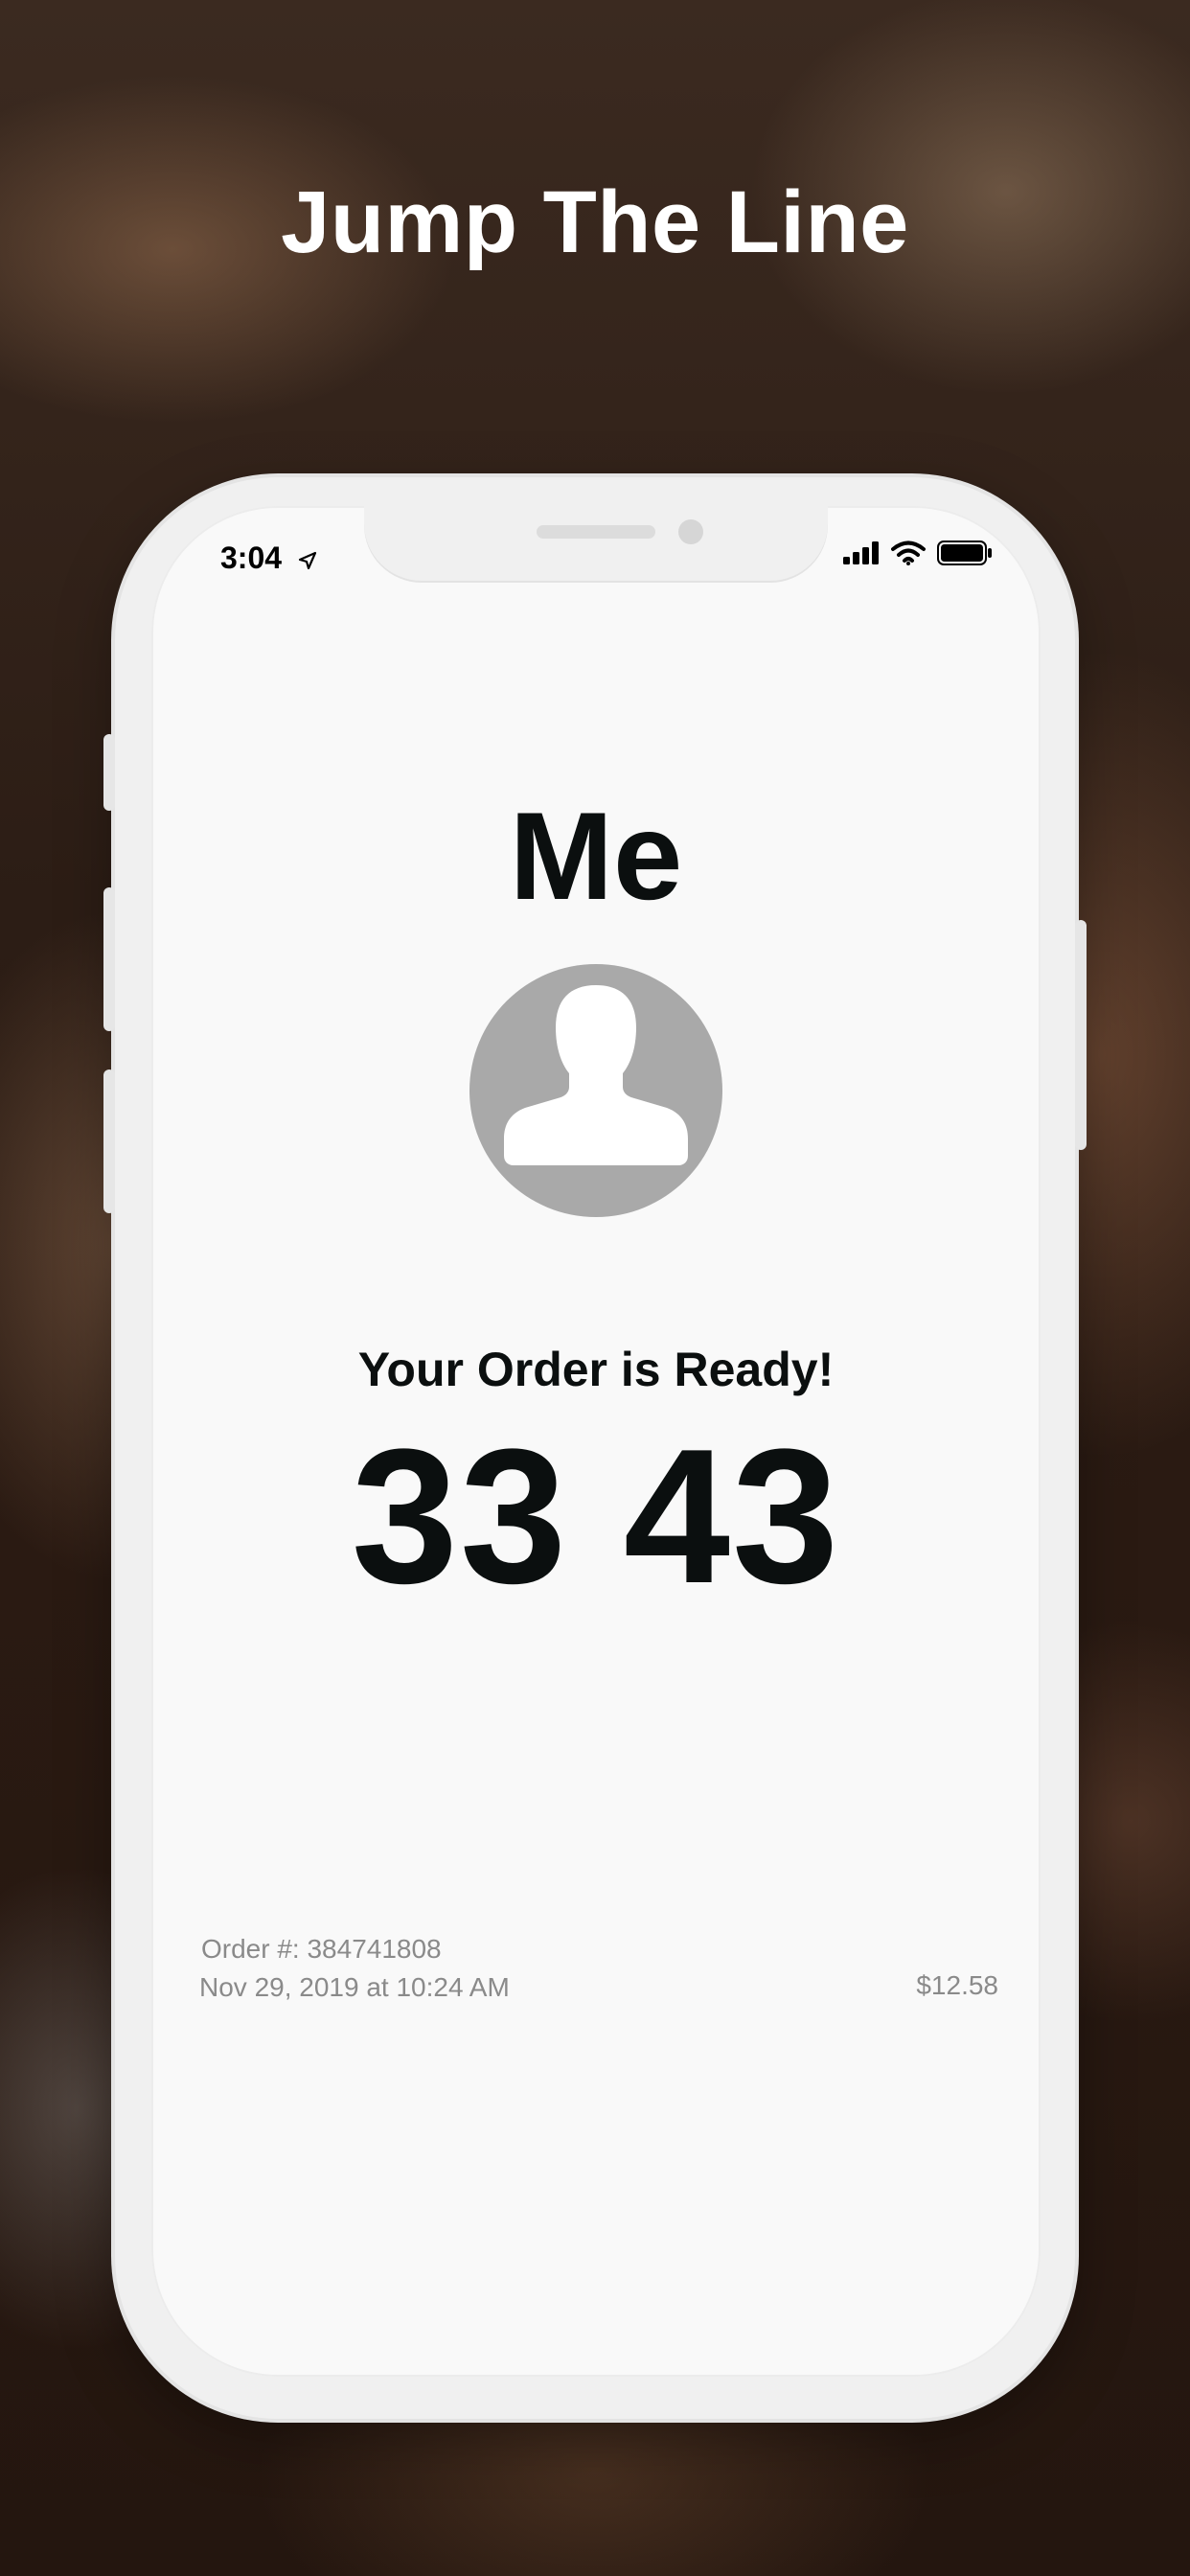 The height and width of the screenshot is (2576, 1190). Describe the element at coordinates (596, 1075) in the screenshot. I see `user-silhouette-icon` at that location.